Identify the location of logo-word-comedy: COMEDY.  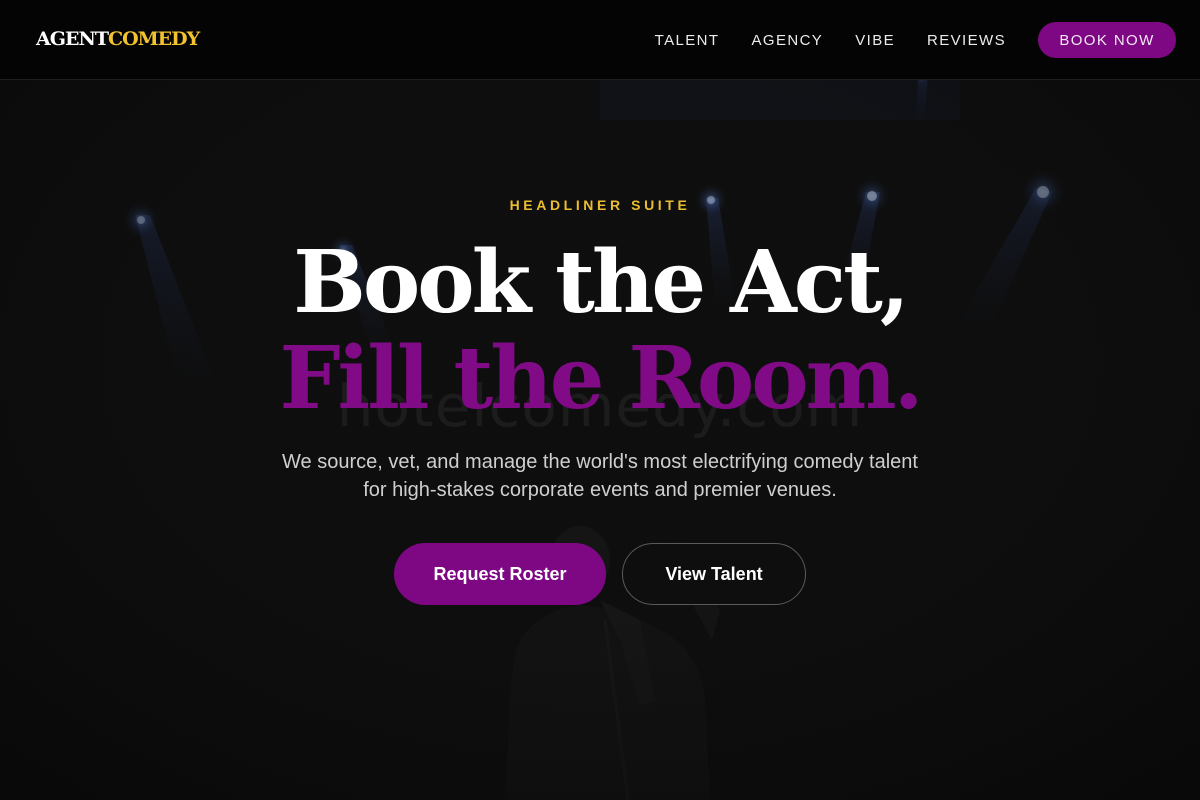
(153, 39).